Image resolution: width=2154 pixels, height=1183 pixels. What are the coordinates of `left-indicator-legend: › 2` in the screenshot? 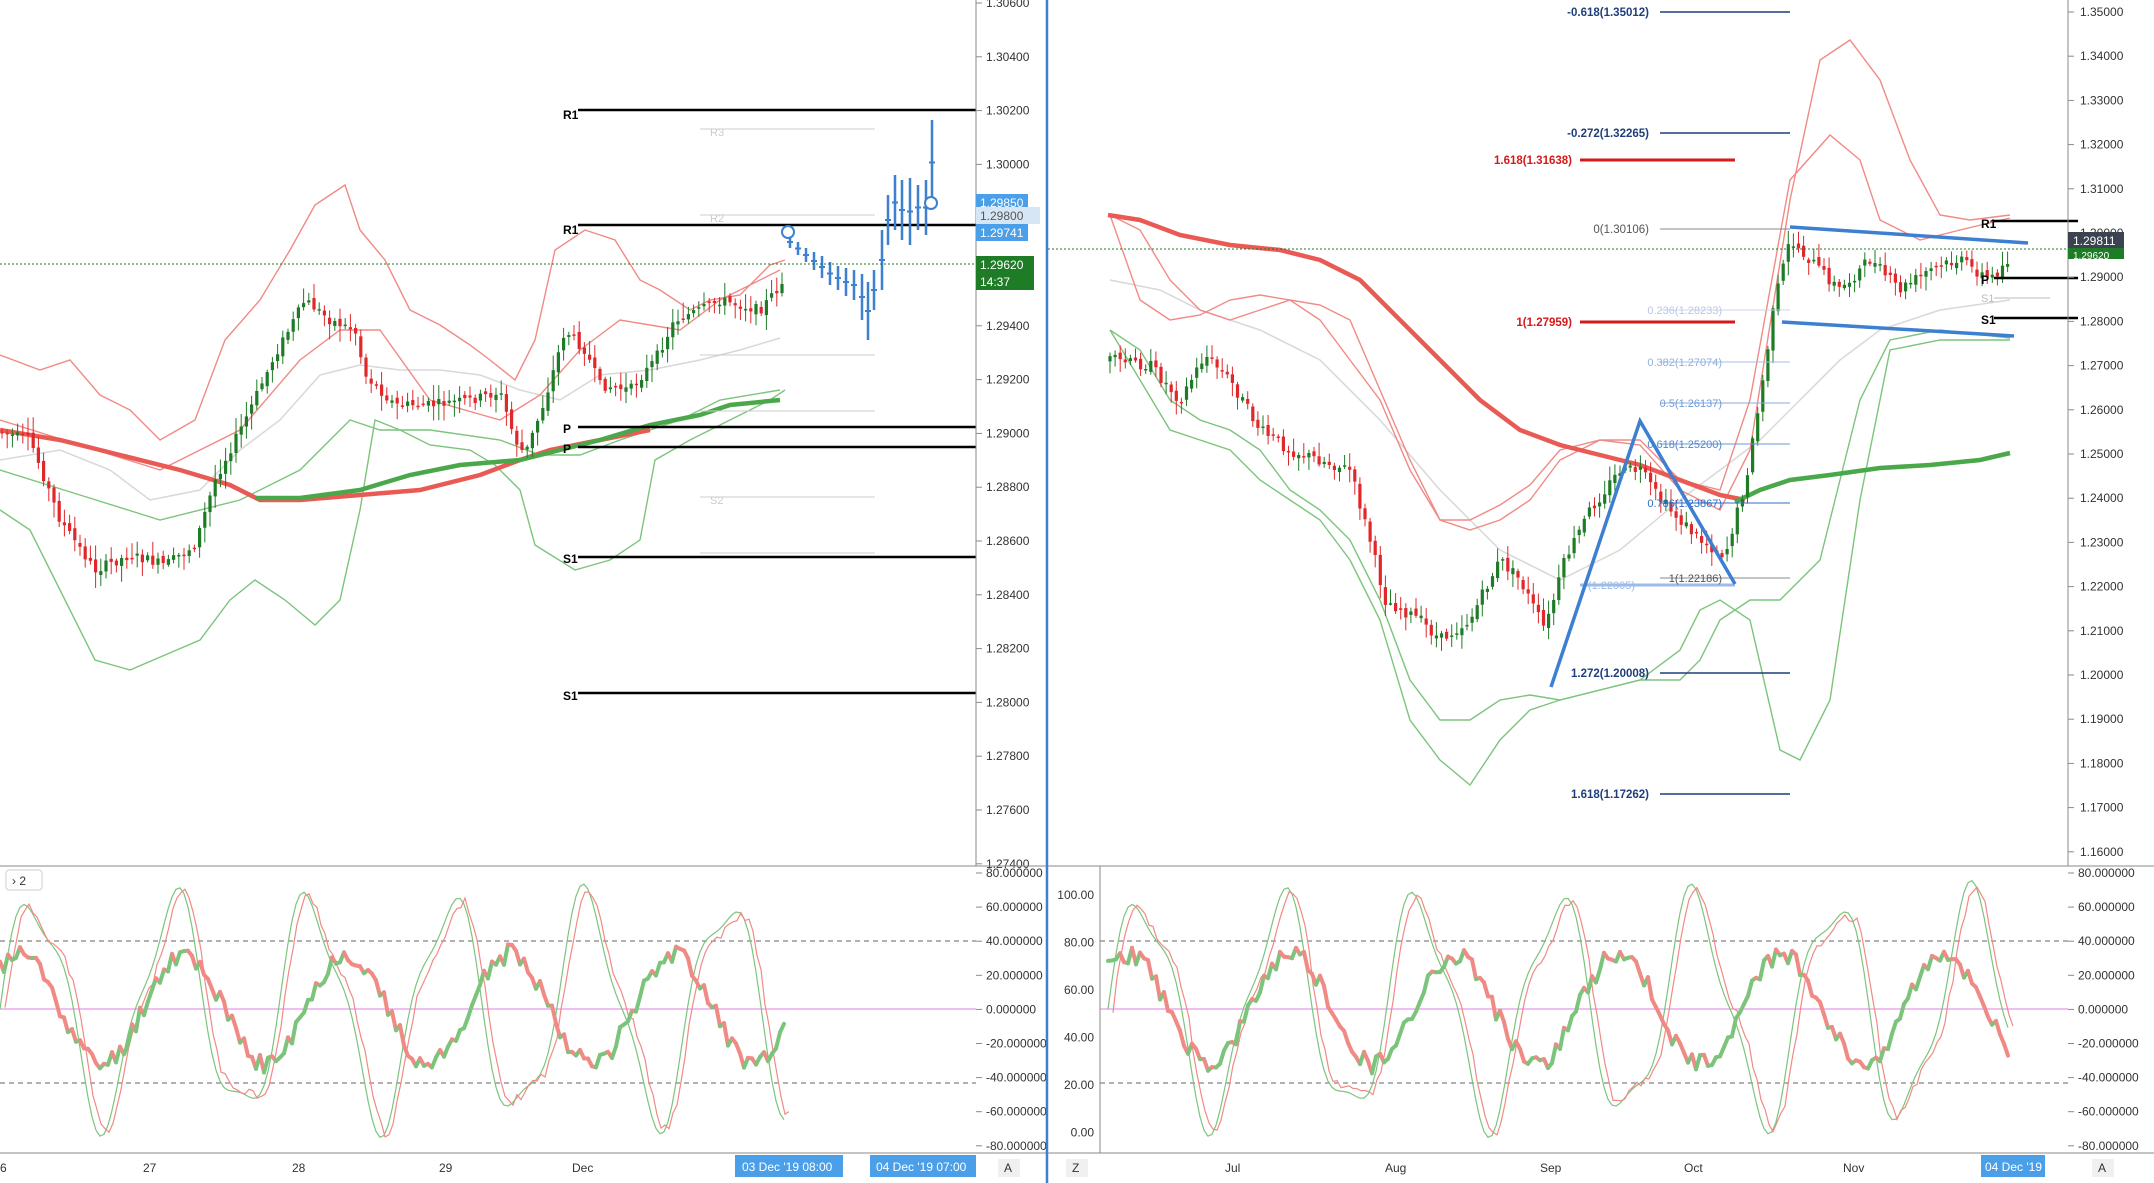 It's located at (24, 880).